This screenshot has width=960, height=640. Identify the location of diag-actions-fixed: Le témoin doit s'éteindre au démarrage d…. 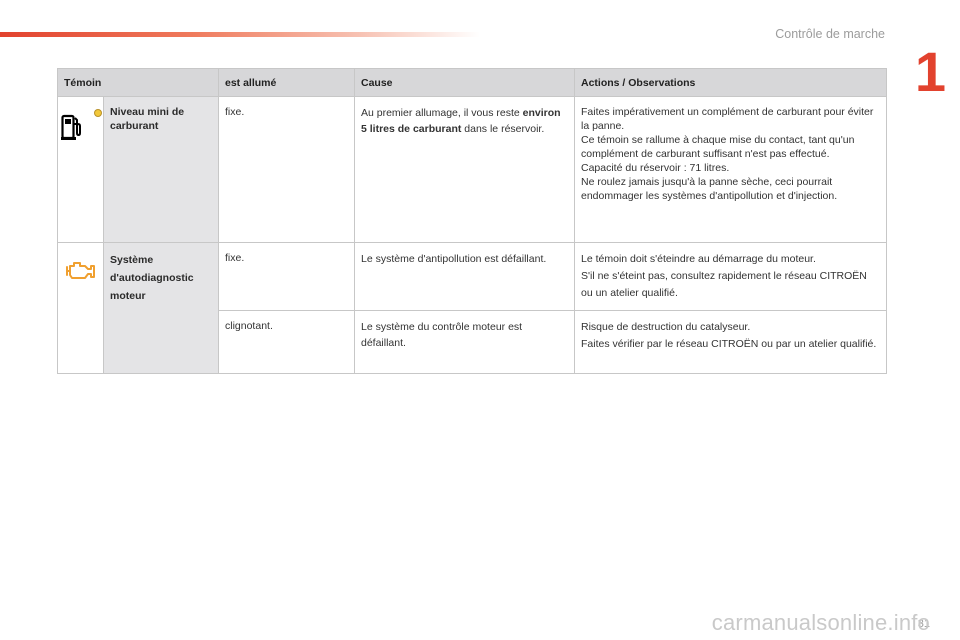
(730, 276).